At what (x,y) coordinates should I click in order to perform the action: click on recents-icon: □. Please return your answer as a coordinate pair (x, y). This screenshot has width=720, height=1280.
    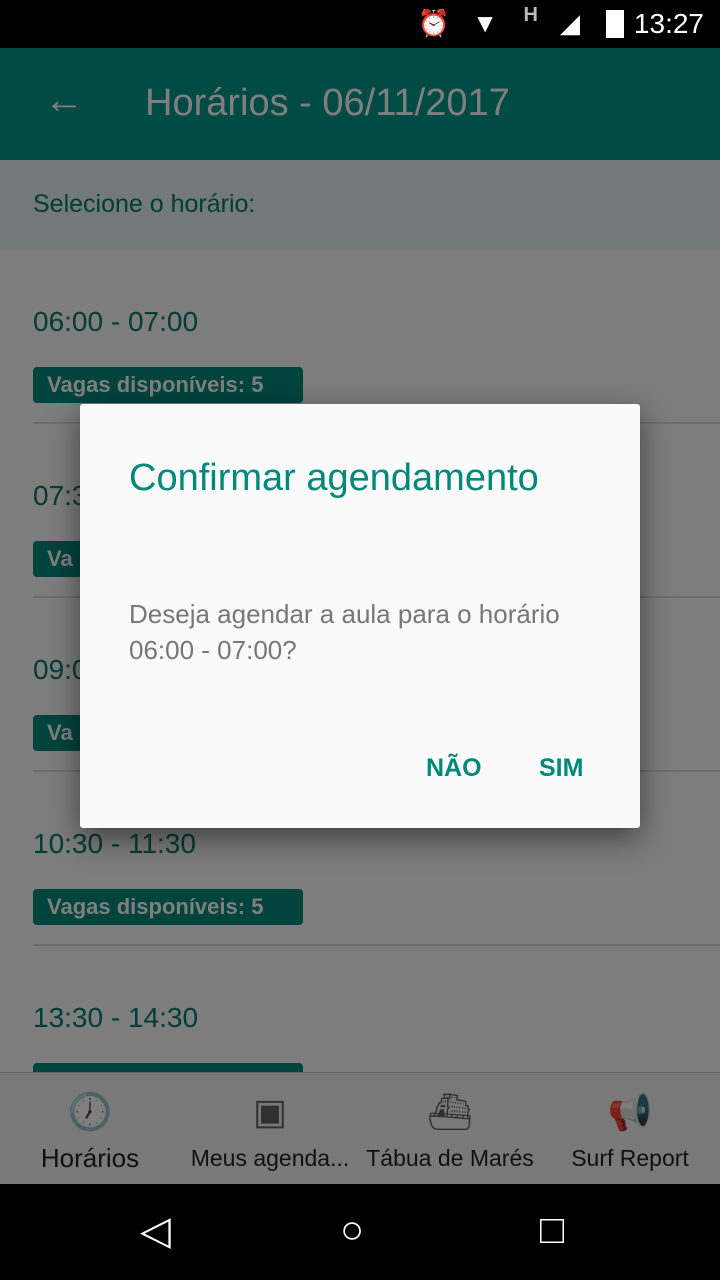
    Looking at the image, I should click on (552, 1230).